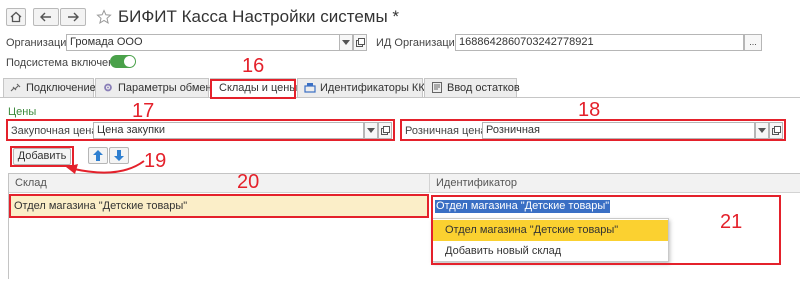 Image resolution: width=800 pixels, height=286 pixels. Describe the element at coordinates (310, 88) in the screenshot. I see `cash-register-icon` at that location.